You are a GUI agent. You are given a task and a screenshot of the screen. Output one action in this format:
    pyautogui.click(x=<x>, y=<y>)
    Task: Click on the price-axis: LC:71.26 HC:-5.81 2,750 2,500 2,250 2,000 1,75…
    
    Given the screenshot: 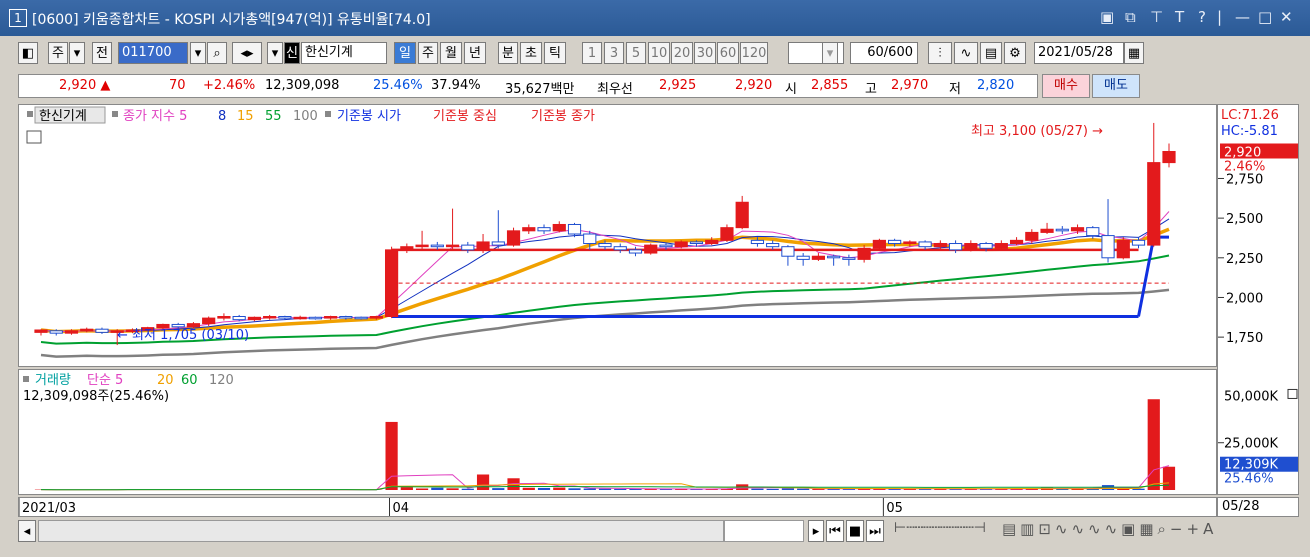 What is the action you would take?
    pyautogui.click(x=1258, y=299)
    